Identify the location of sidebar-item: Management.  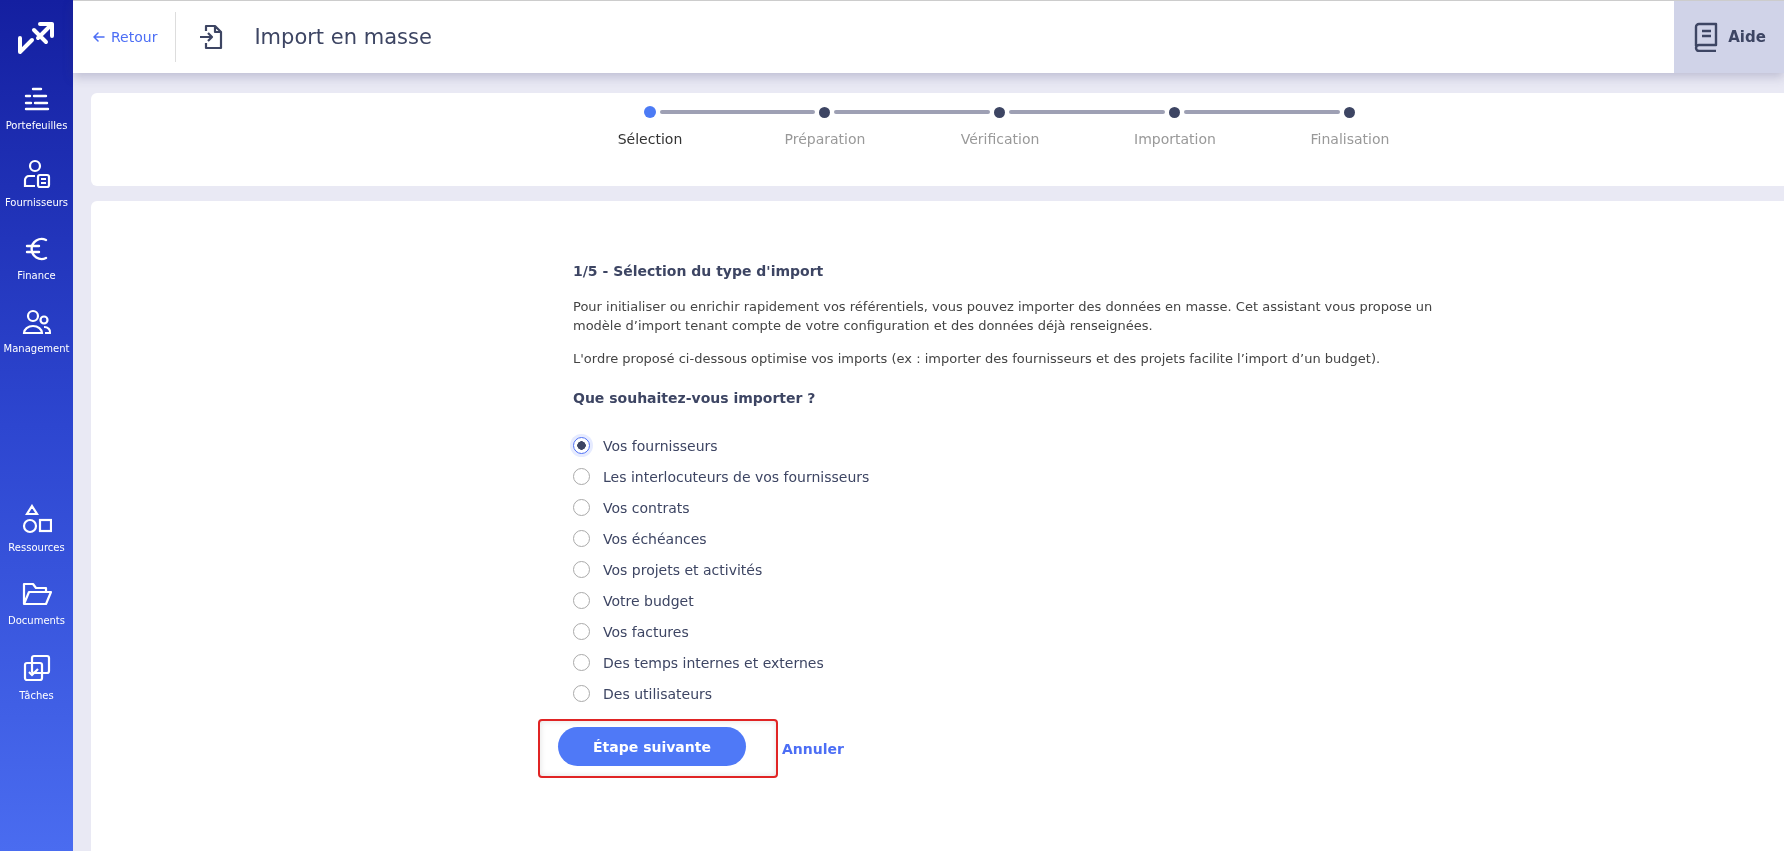
(36, 331).